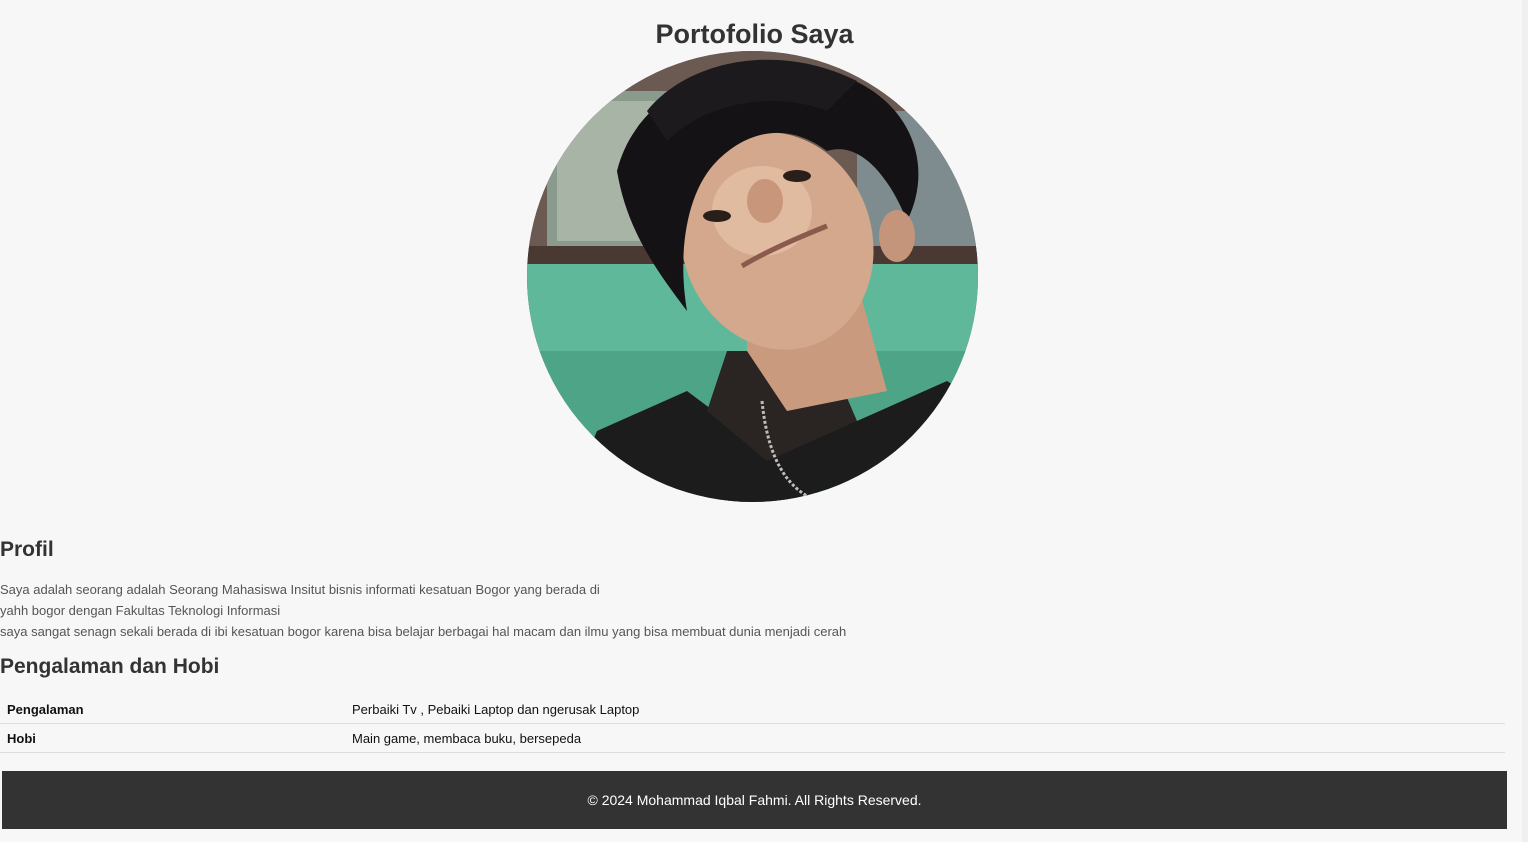  Describe the element at coordinates (172, 738) in the screenshot. I see `row-label: Hobi` at that location.